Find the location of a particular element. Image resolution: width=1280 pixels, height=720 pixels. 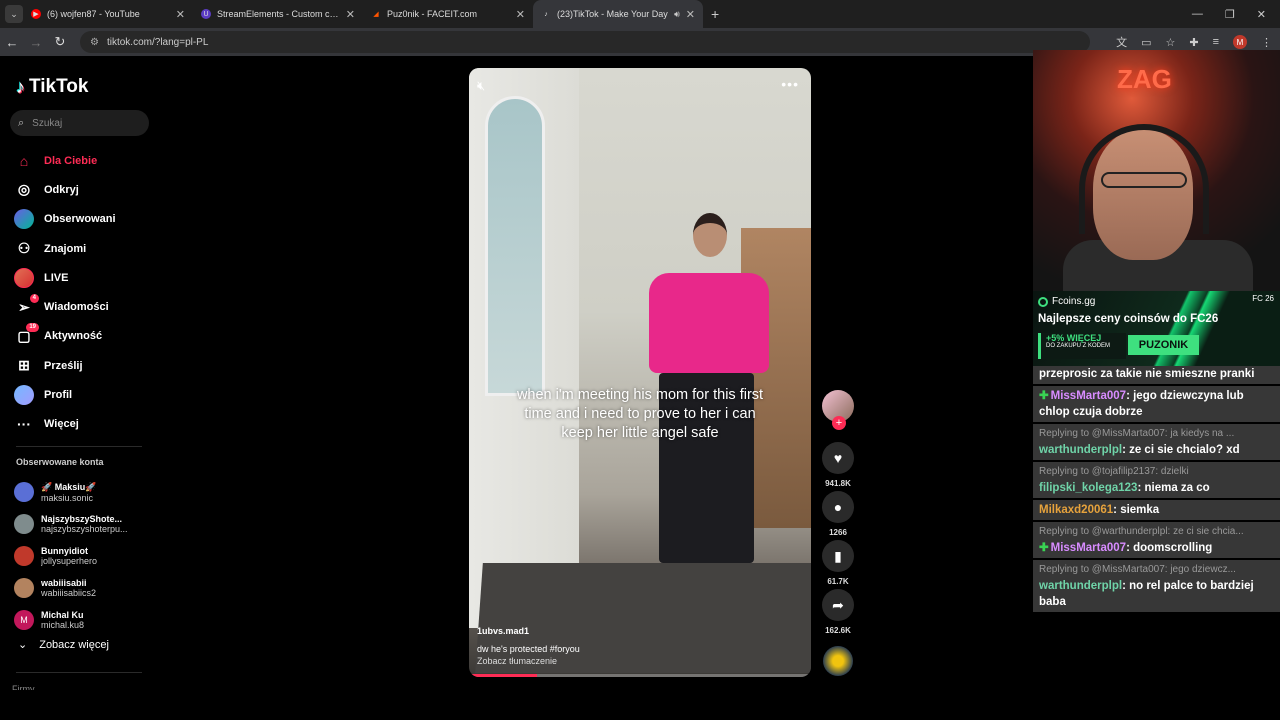

forward-icon: → is located at coordinates (36, 42).